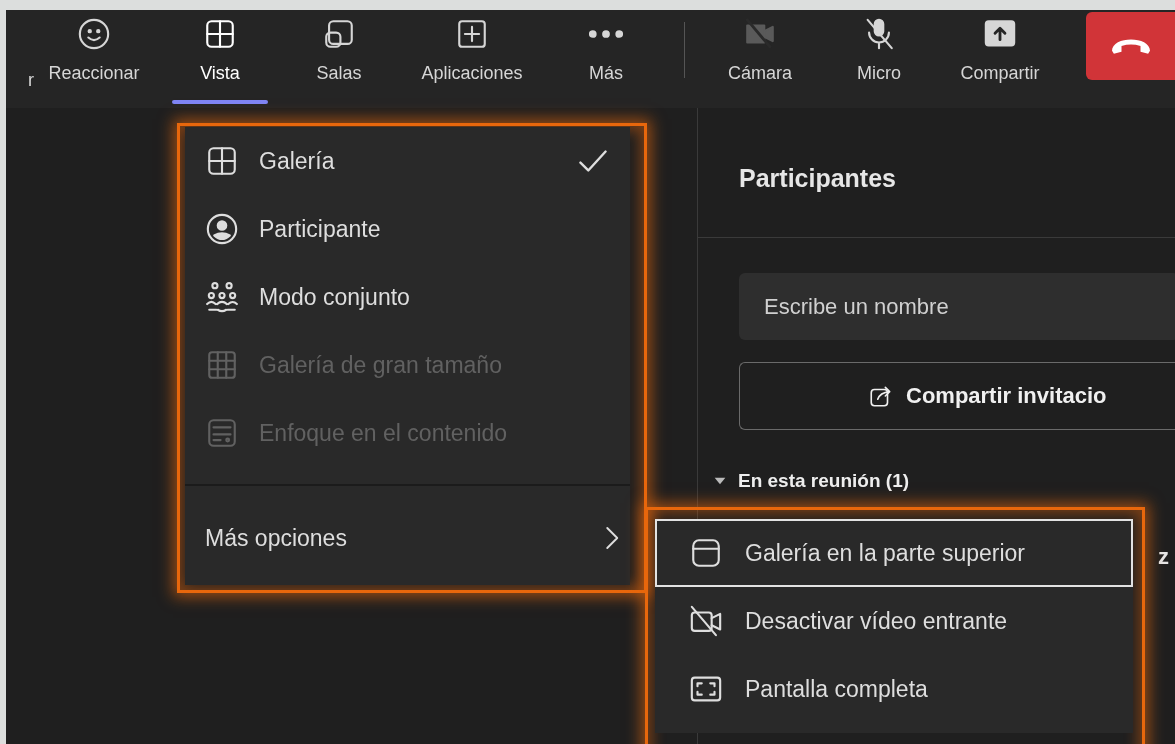 This screenshot has height=744, width=1175. I want to click on smile-icon, so click(94, 34).